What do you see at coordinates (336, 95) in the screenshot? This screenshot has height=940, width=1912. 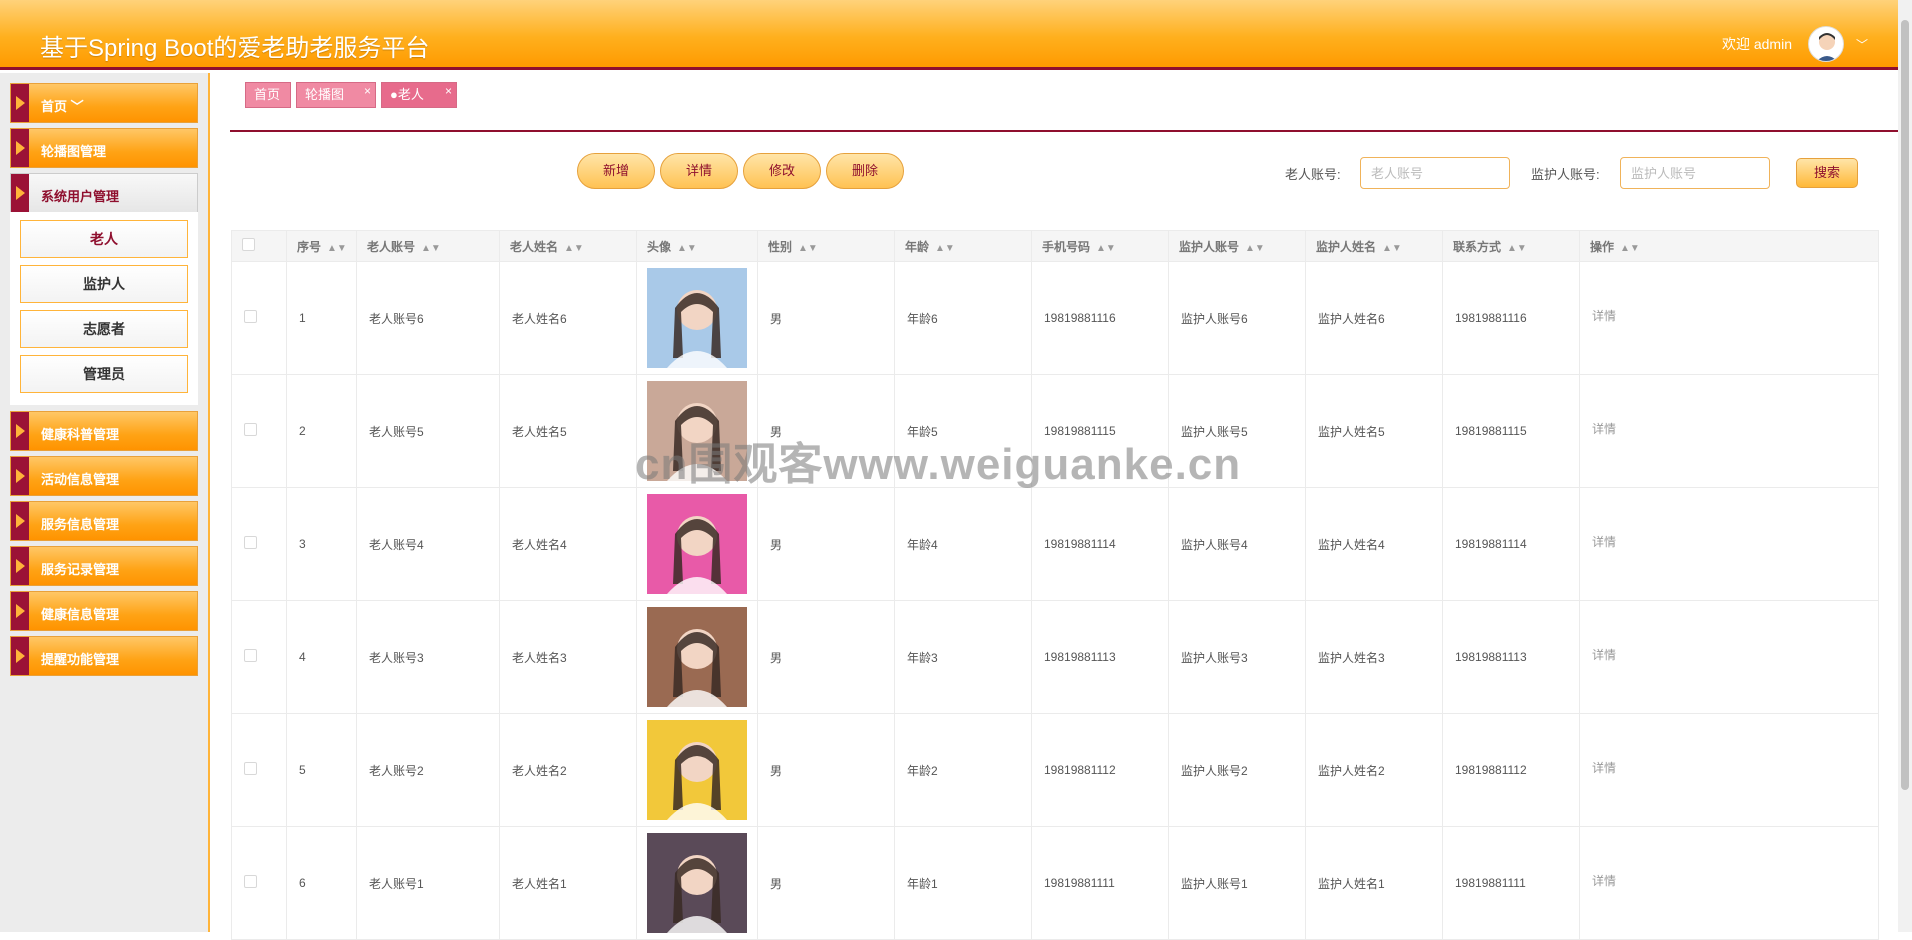 I see `tab-carousel: 轮播图 ×` at bounding box center [336, 95].